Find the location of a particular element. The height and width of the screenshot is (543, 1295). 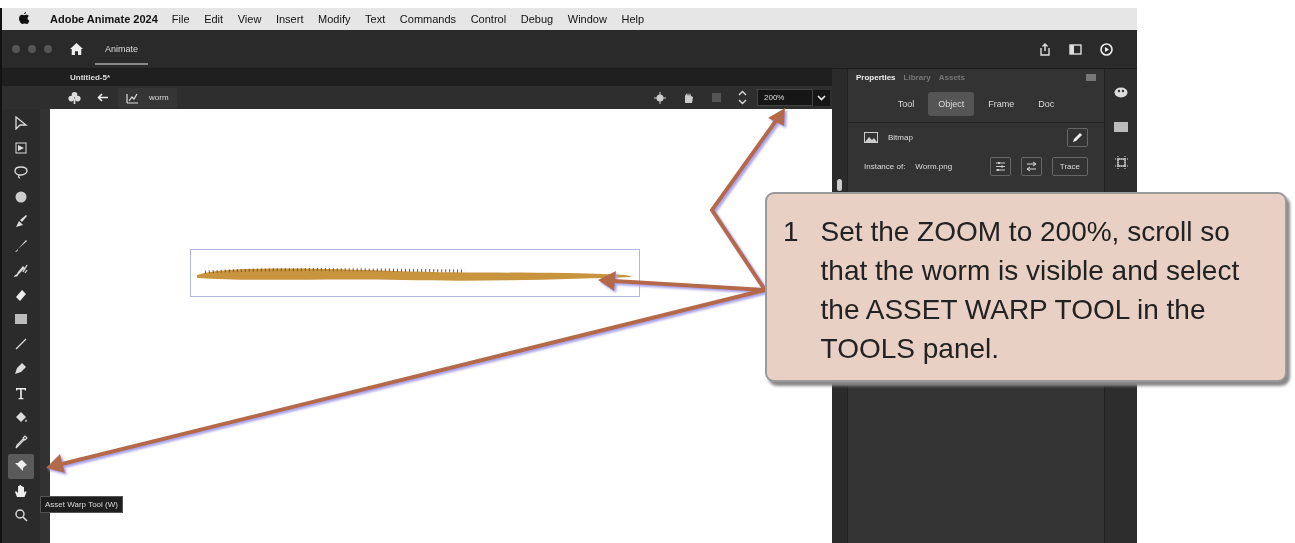

zoom-dropdown-button is located at coordinates (821, 97).